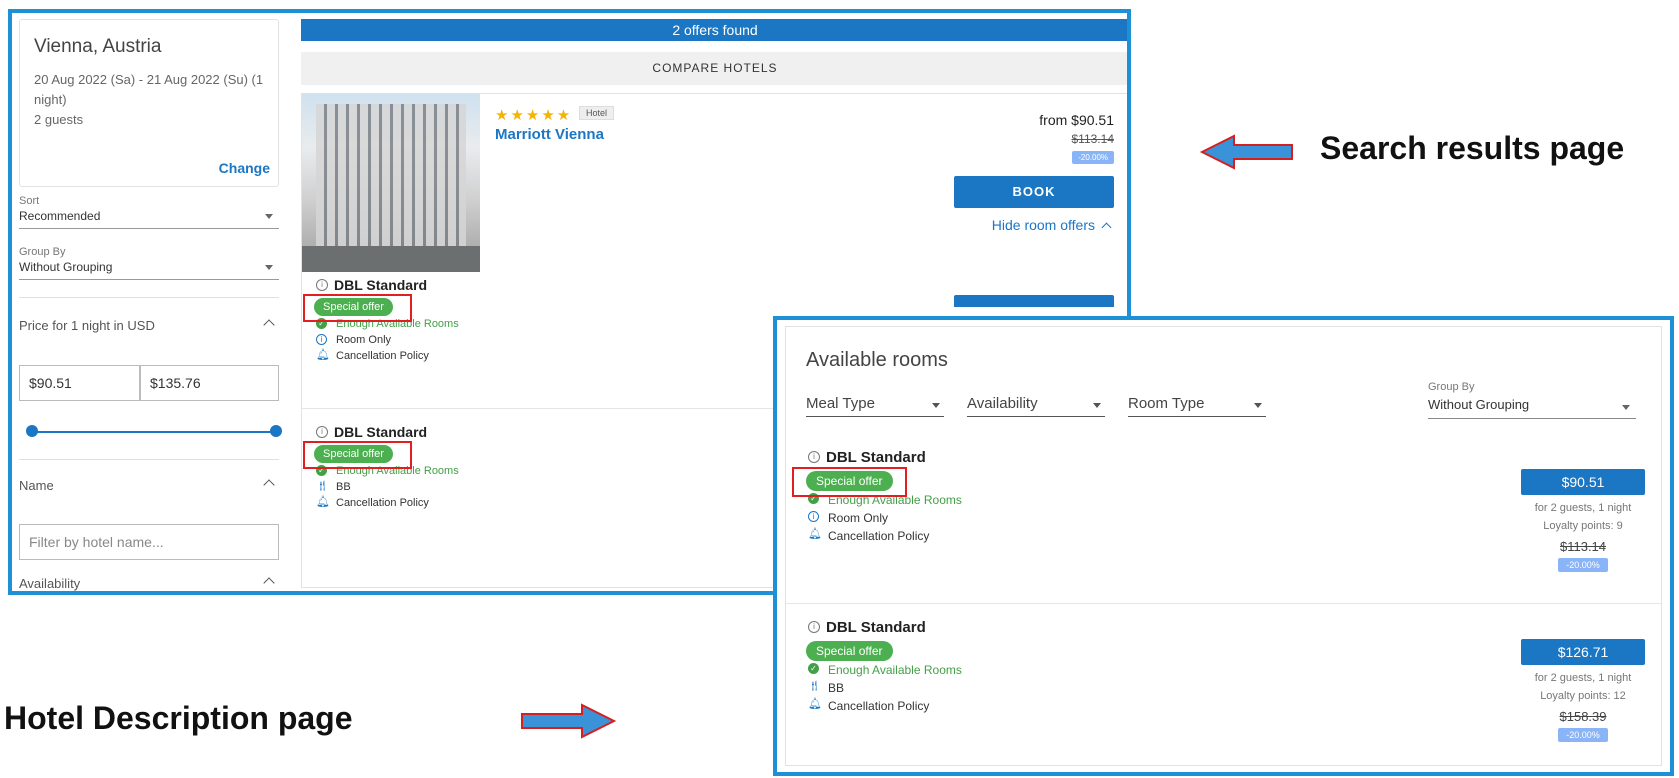 The width and height of the screenshot is (1679, 778). I want to click on room-price-button: $90.51, so click(1583, 482).